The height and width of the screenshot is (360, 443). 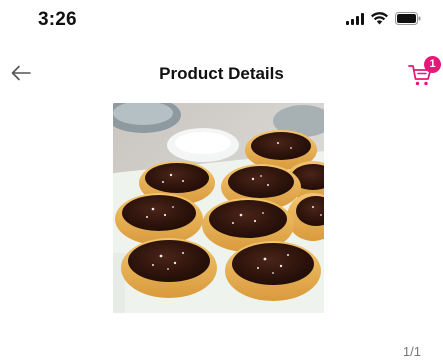 I want to click on wifi-icon, so click(x=379, y=18).